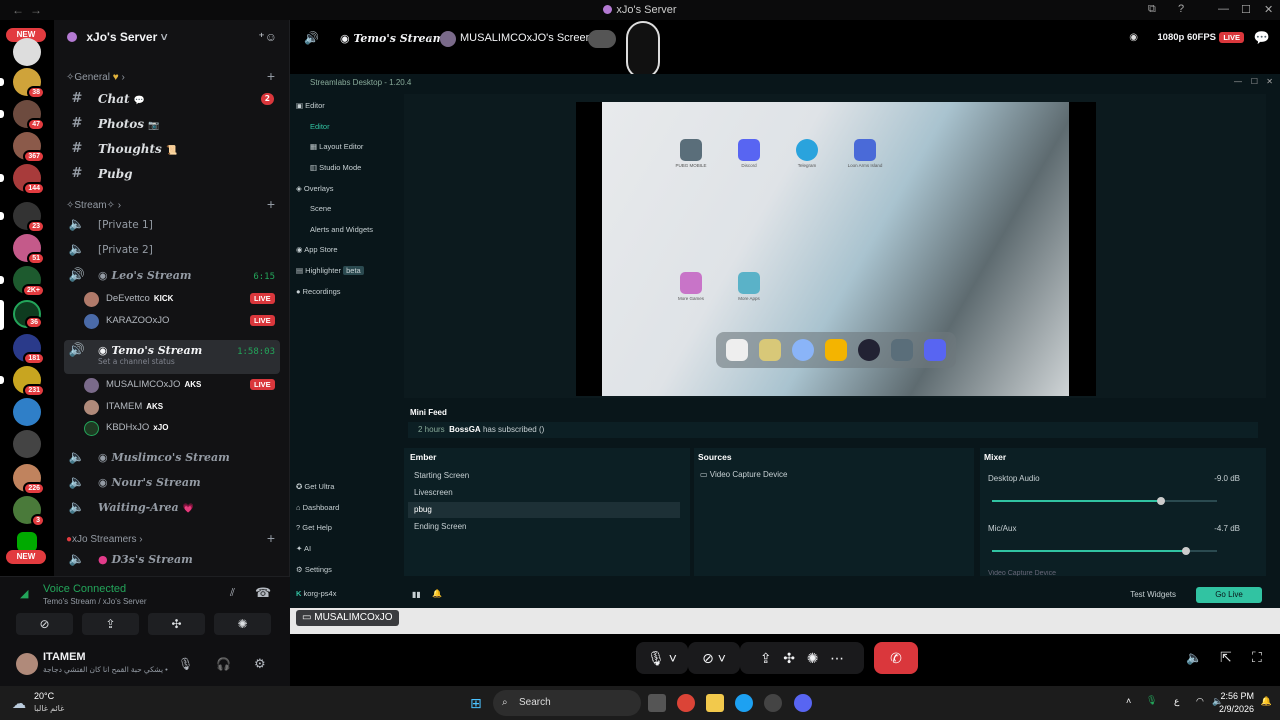 The height and width of the screenshot is (720, 1280). Describe the element at coordinates (318, 291) in the screenshot. I see `nav-recordings: ● Recordings` at that location.